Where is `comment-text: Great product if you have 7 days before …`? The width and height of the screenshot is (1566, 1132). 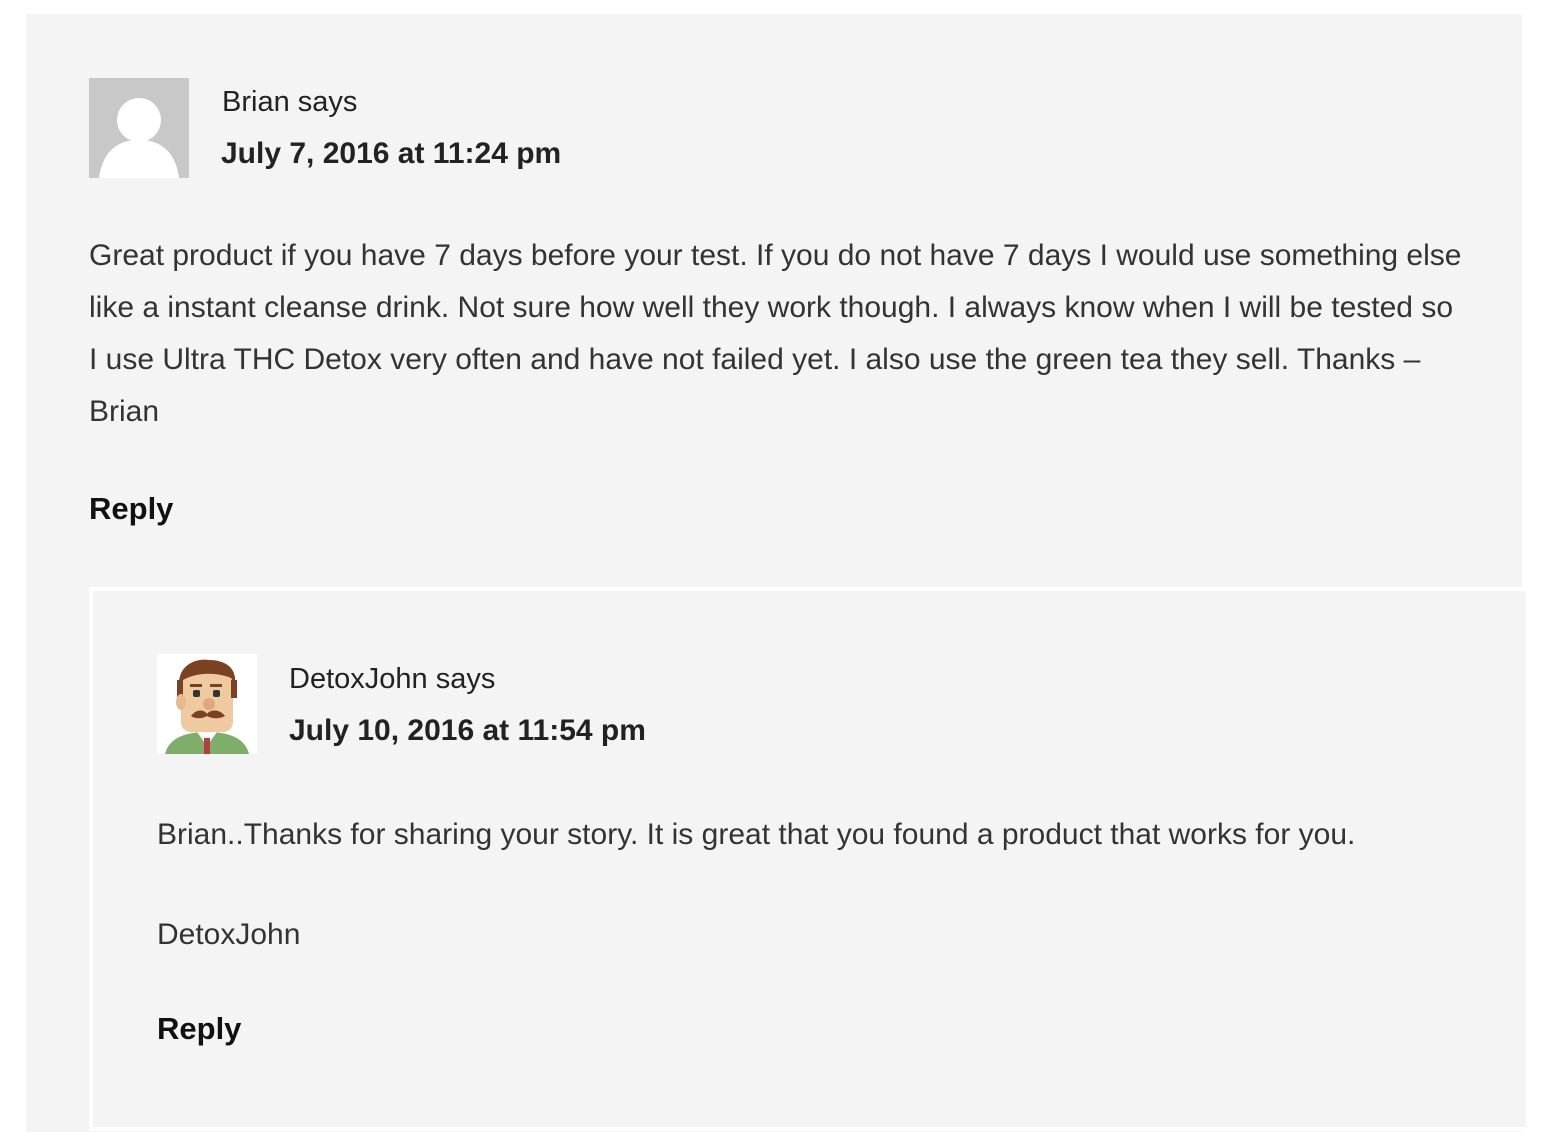 comment-text: Great product if you have 7 days before … is located at coordinates (775, 333).